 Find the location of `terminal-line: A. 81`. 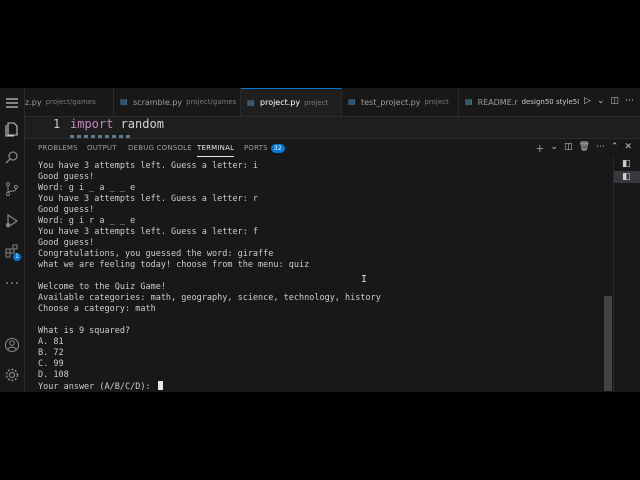

terminal-line: A. 81 is located at coordinates (51, 342).